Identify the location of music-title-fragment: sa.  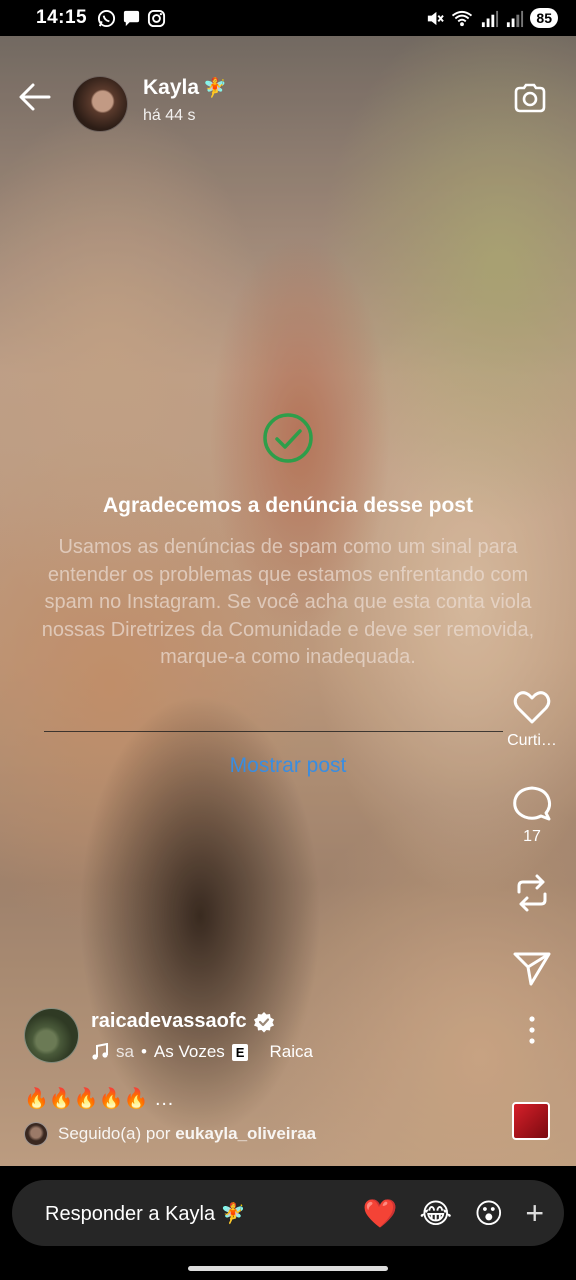
(125, 1051).